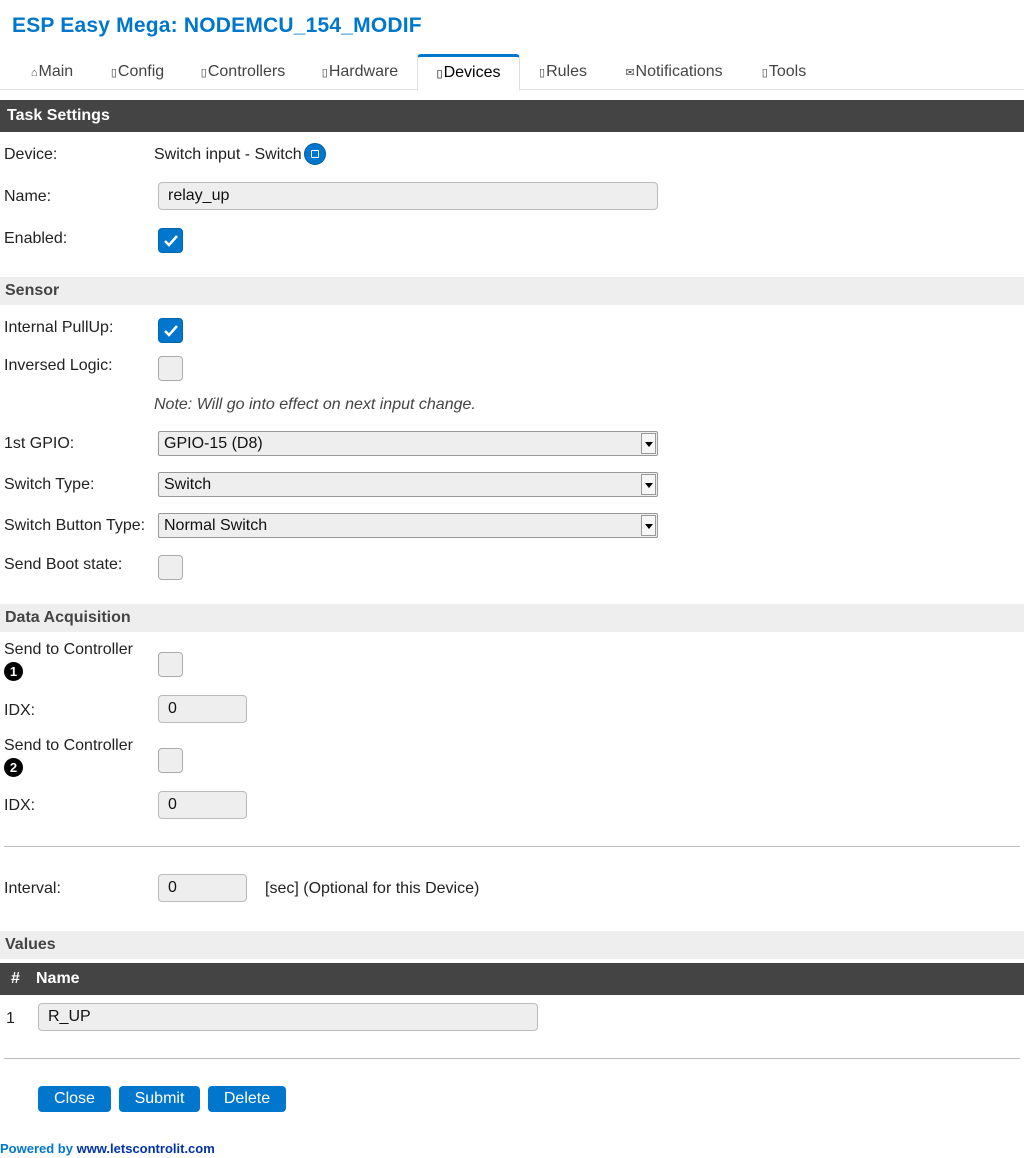  I want to click on switch-button-type-label: Switch Button Type:, so click(75, 525).